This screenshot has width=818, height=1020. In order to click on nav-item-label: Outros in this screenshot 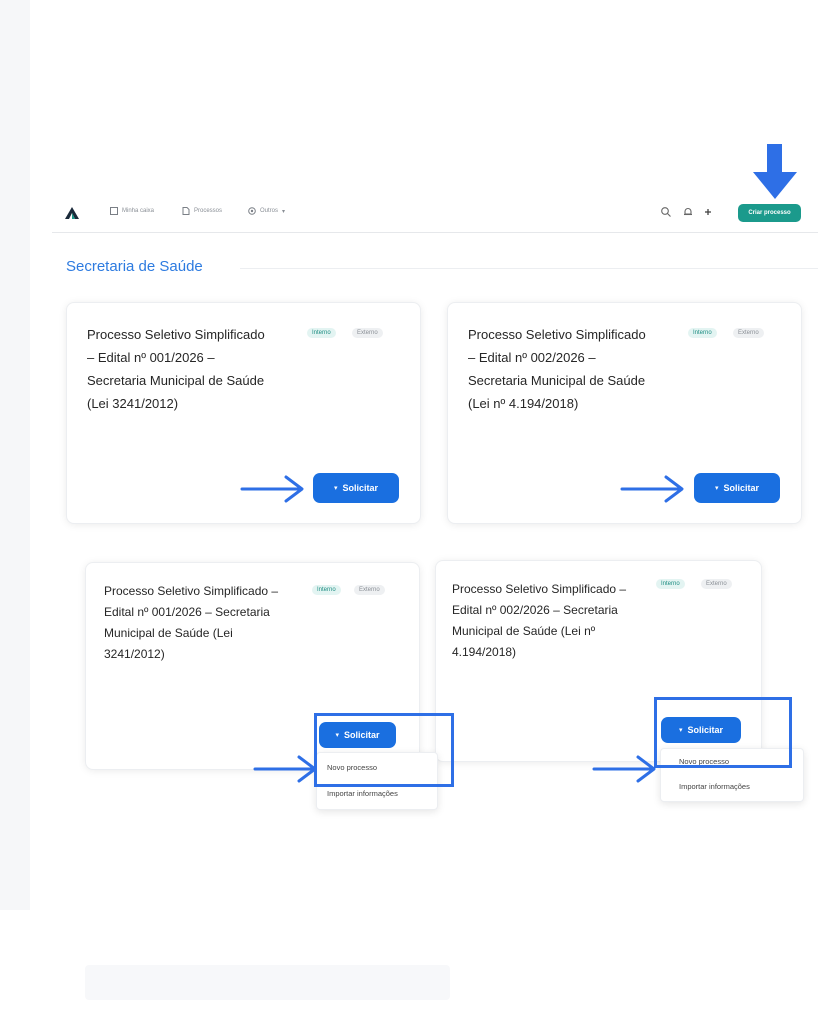, I will do `click(269, 211)`.